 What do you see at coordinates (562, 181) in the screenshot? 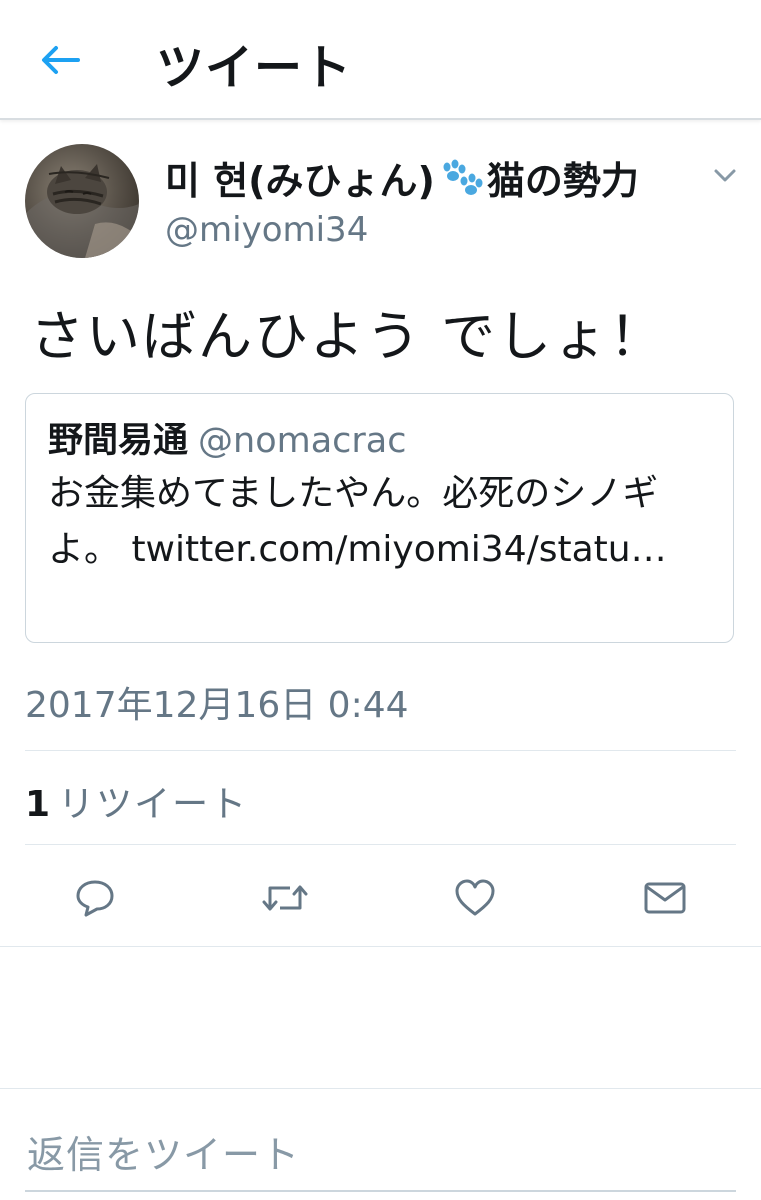
I see `display-name-suffix: 猫の勢力` at bounding box center [562, 181].